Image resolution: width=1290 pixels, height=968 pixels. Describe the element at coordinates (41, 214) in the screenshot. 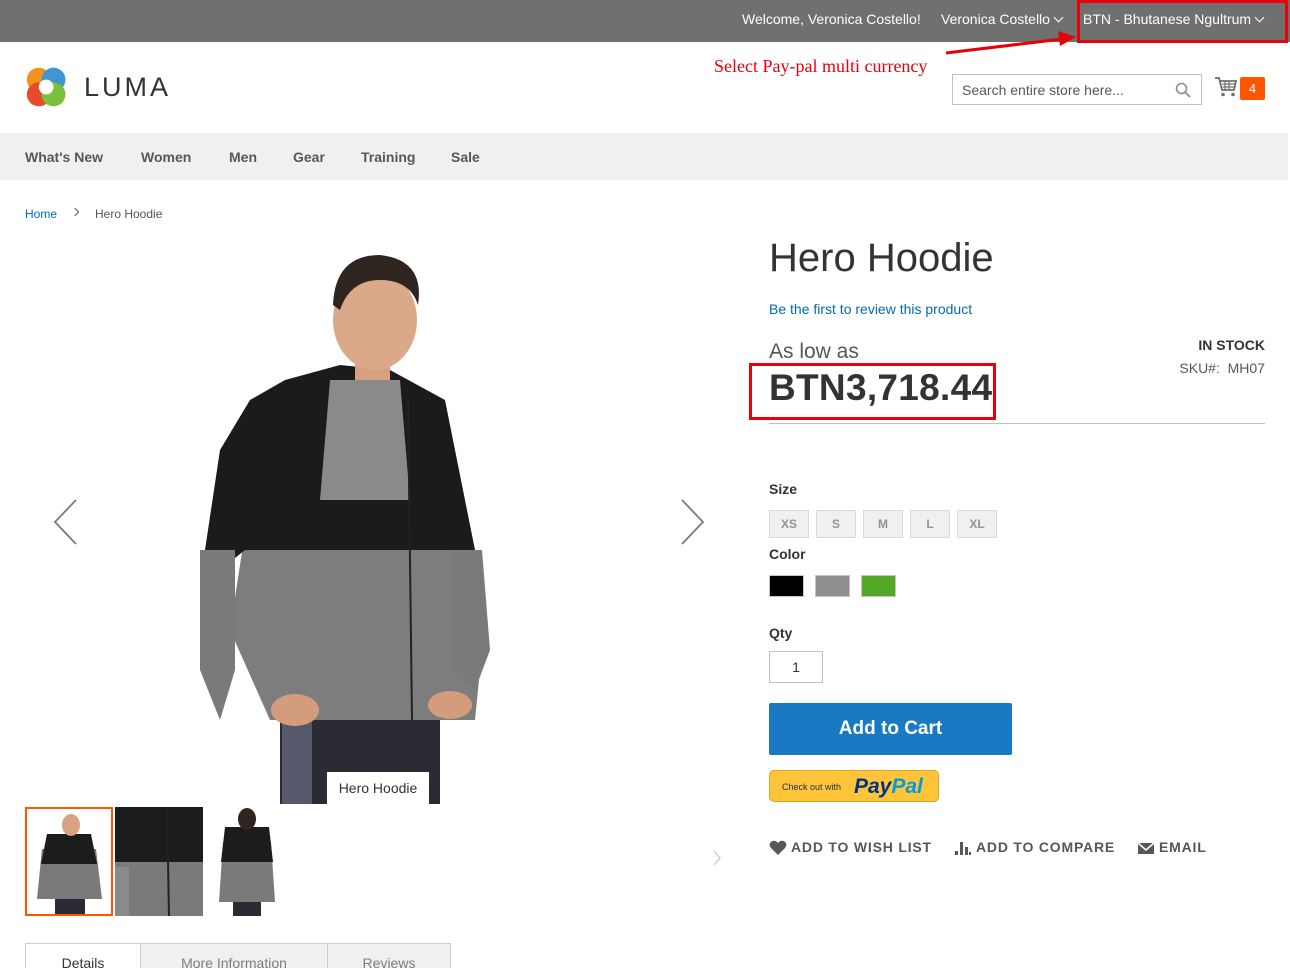

I see `breadcrumb-home-link: Home` at that location.